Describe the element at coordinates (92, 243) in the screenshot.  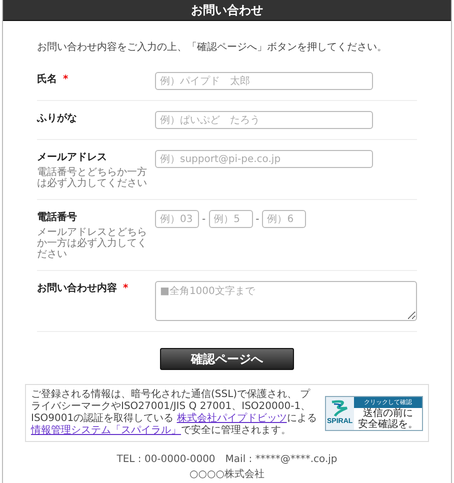
I see `field-hint: メールアドレスとどちらか一方は必ず入力してください` at that location.